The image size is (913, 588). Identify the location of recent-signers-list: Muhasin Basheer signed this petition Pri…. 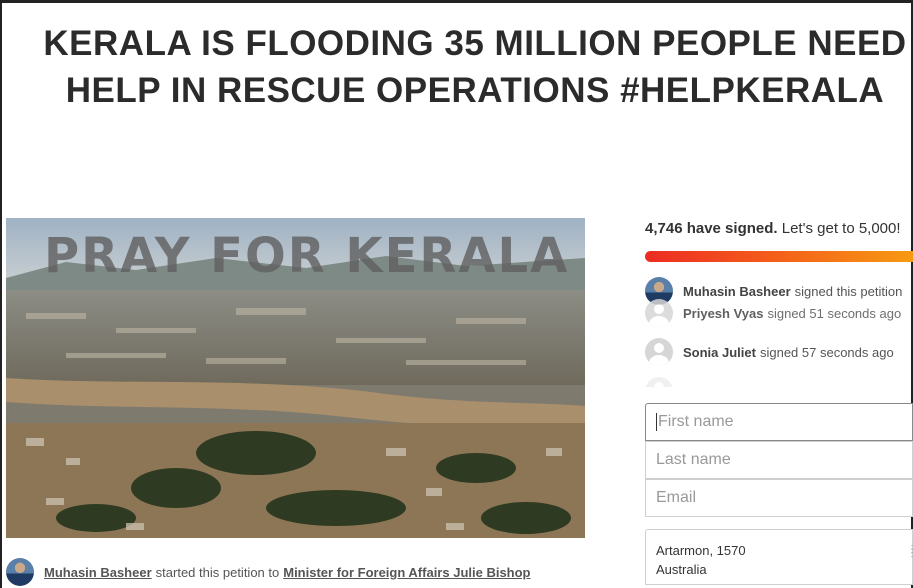
(779, 330).